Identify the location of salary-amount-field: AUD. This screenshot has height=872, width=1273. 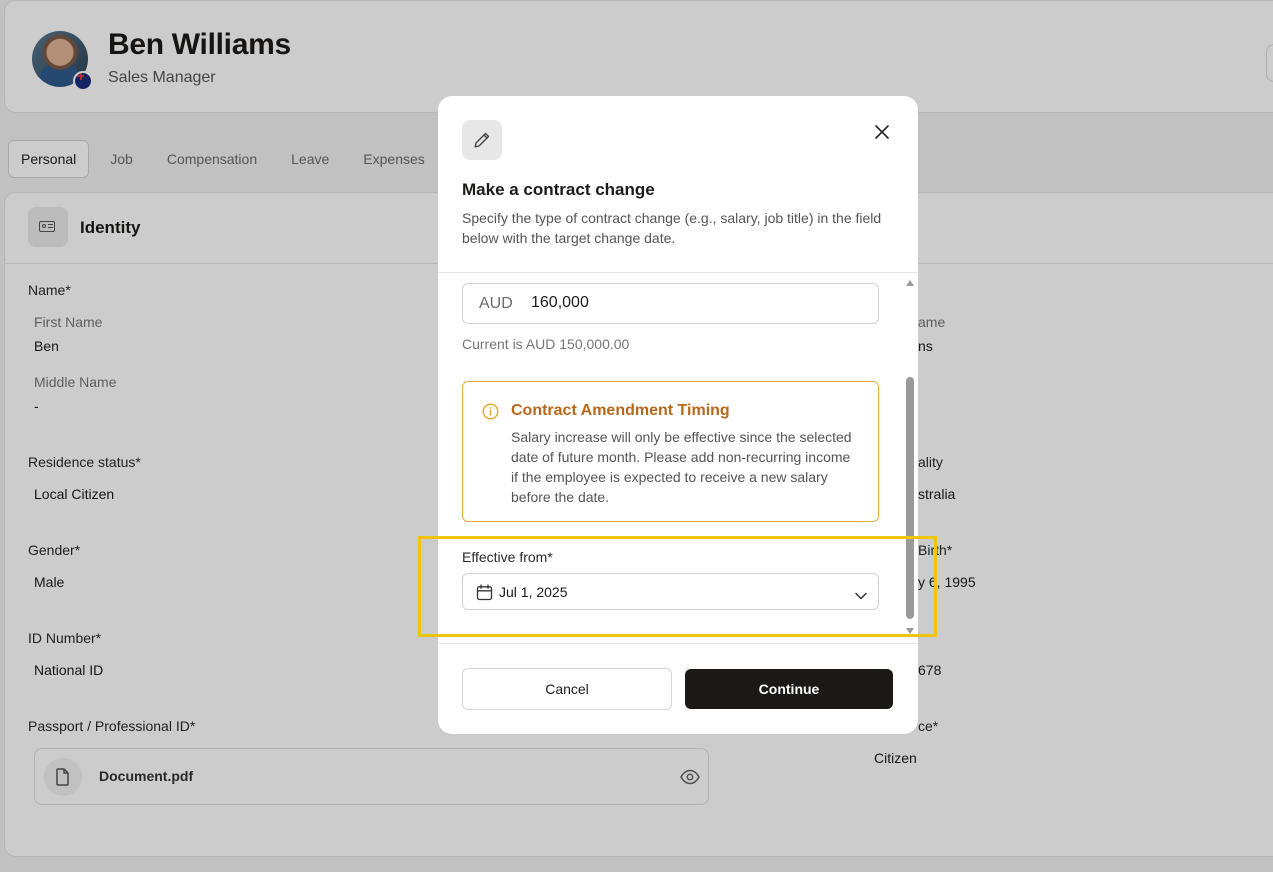
(670, 303).